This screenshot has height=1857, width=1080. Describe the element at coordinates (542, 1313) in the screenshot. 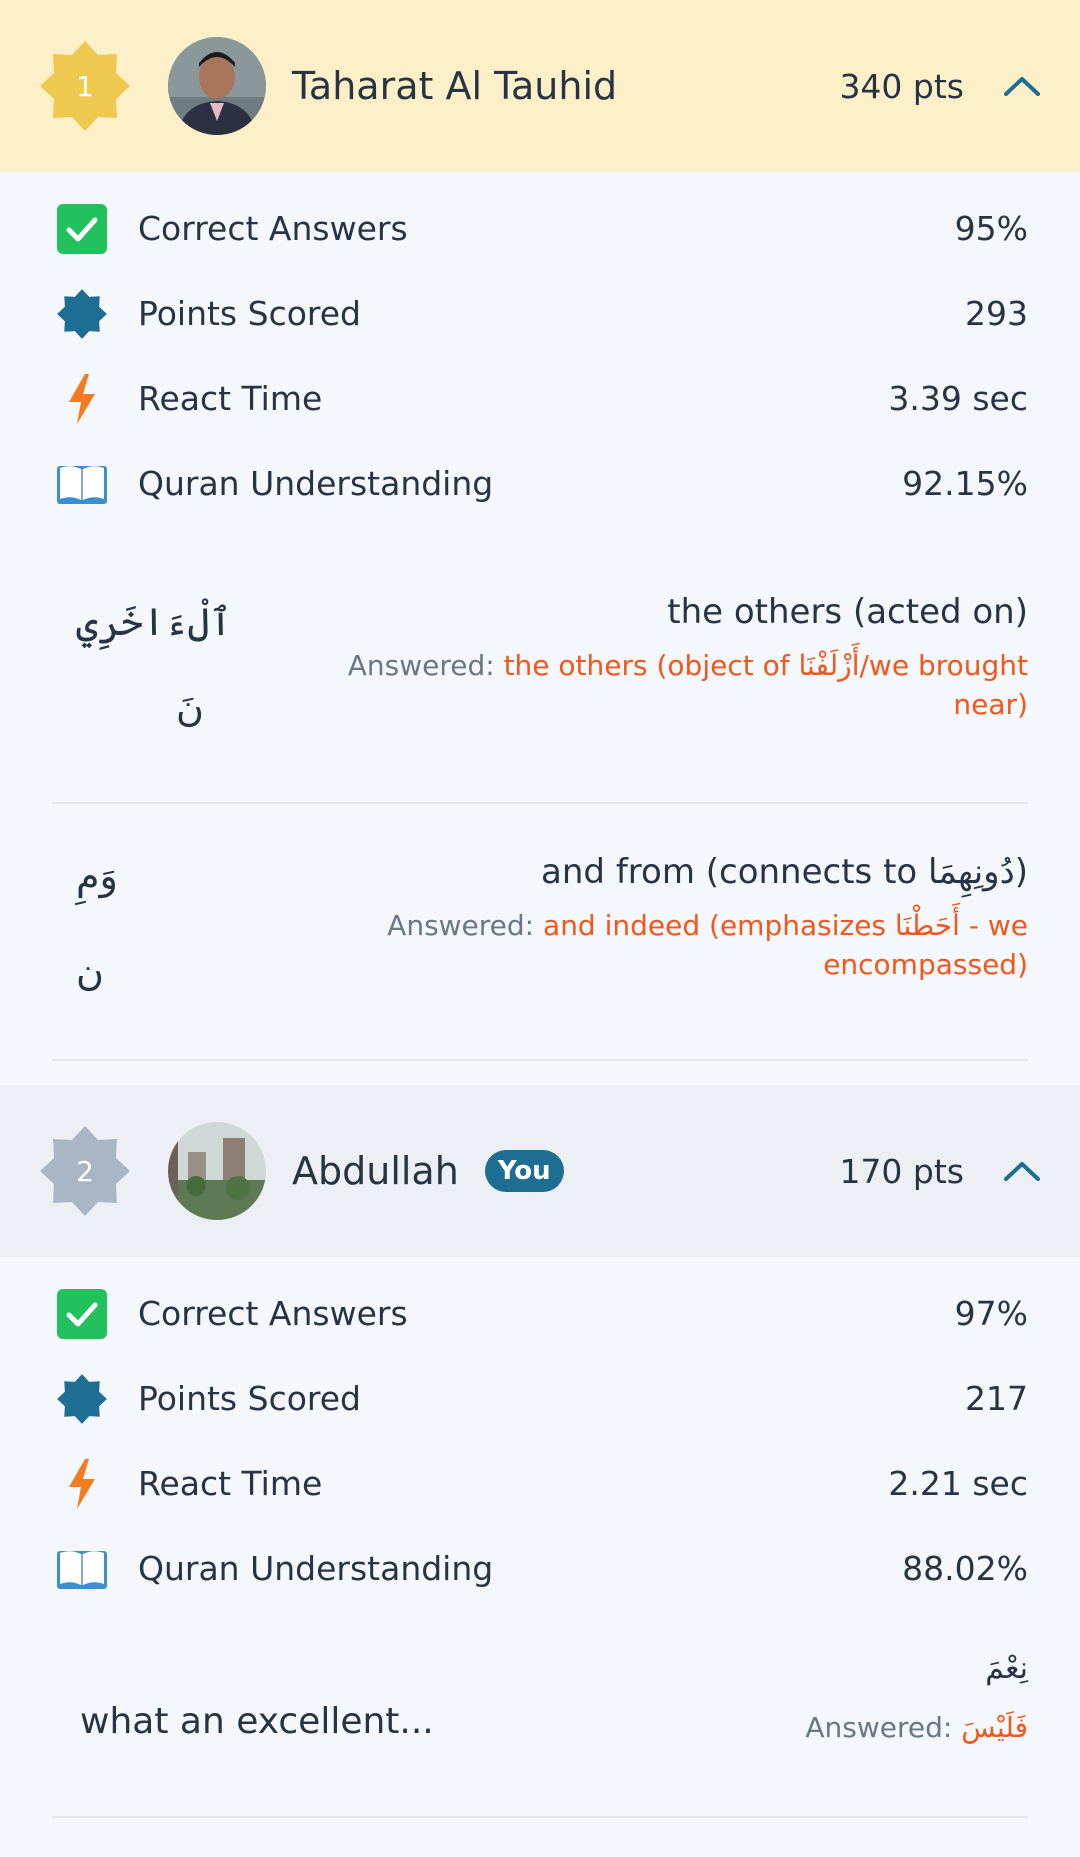

I see `stat-correct-answers: Correct Answers 97%` at that location.